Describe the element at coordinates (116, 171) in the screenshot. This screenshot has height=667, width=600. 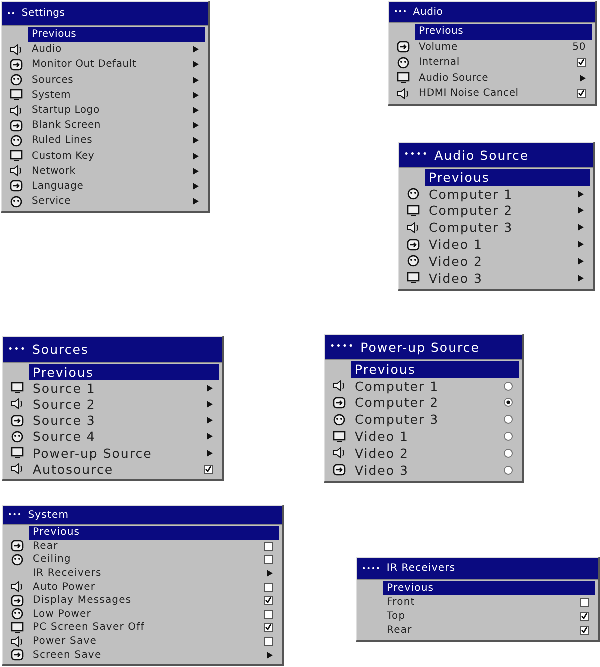
I see `menu-item: Network` at that location.